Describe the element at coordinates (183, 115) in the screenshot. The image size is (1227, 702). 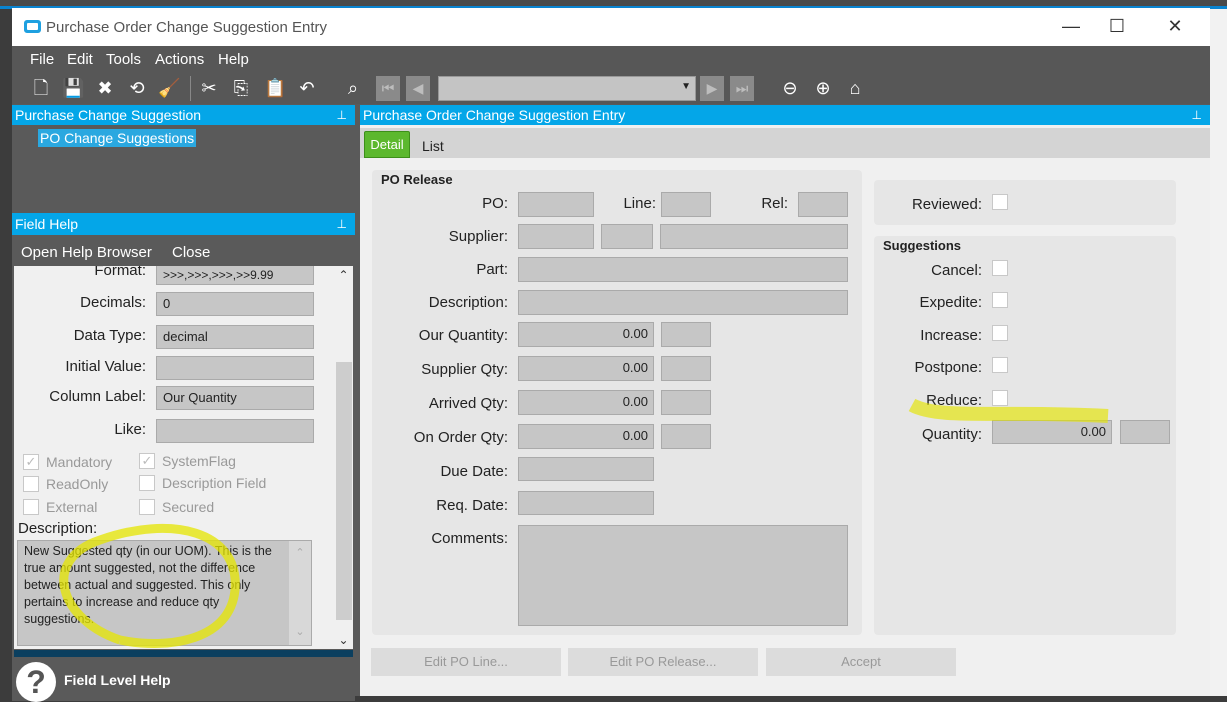
I see `tree-panel-header: Purchase Change Suggestion ⊥` at that location.